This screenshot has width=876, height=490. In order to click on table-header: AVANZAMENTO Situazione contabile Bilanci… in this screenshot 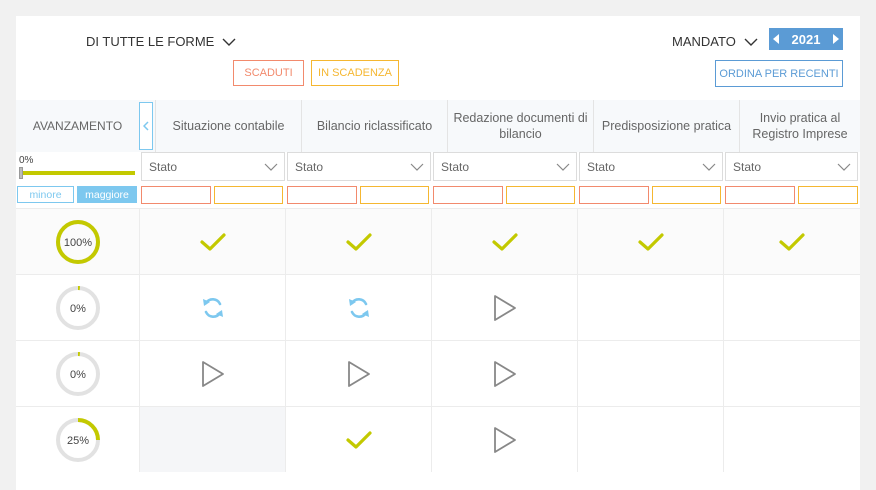, I will do `click(438, 126)`.